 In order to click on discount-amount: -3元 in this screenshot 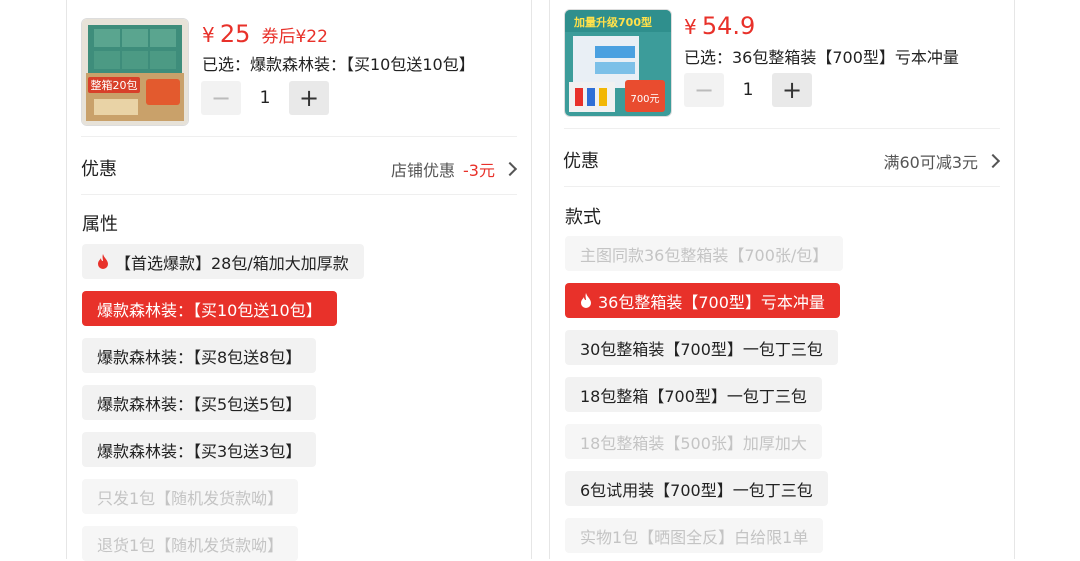, I will do `click(479, 170)`.